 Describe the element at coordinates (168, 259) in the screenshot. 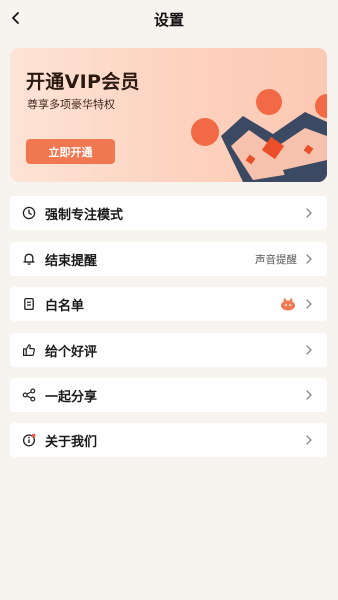

I see `settings-item-end-reminder: 结束提醒 声音提醒` at that location.